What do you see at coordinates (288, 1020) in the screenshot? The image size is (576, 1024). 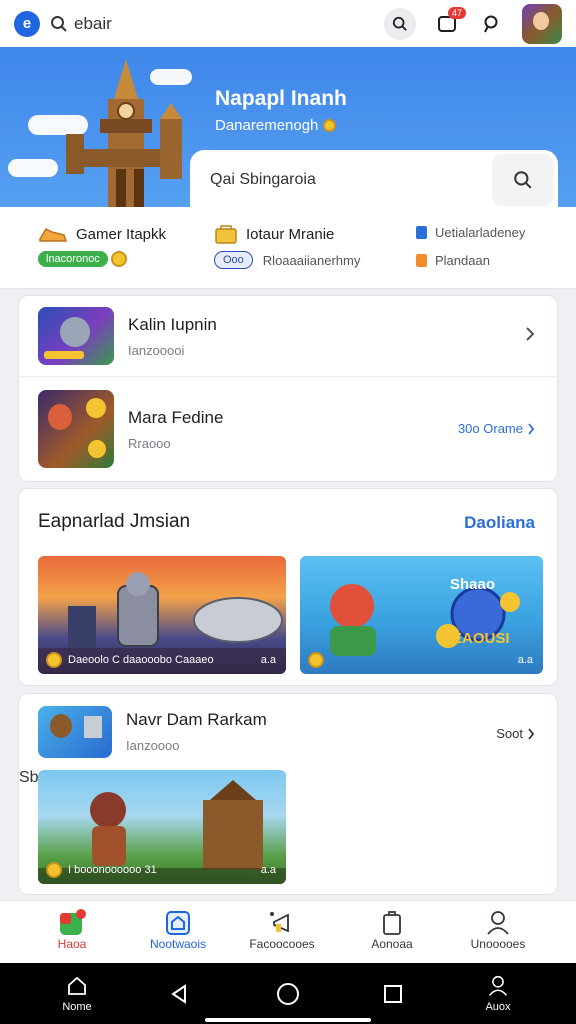 I see `home-indicator` at bounding box center [288, 1020].